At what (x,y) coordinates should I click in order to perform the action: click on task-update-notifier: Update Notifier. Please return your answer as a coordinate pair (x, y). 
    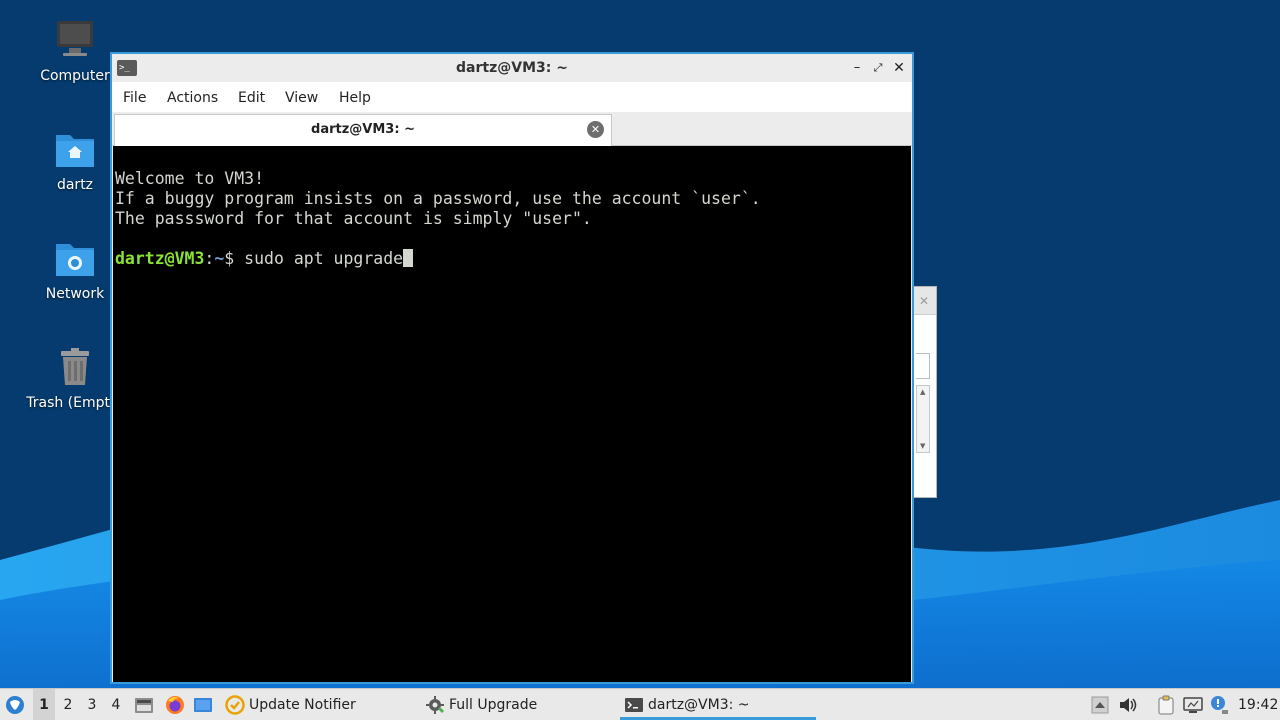
    Looking at the image, I should click on (290, 704).